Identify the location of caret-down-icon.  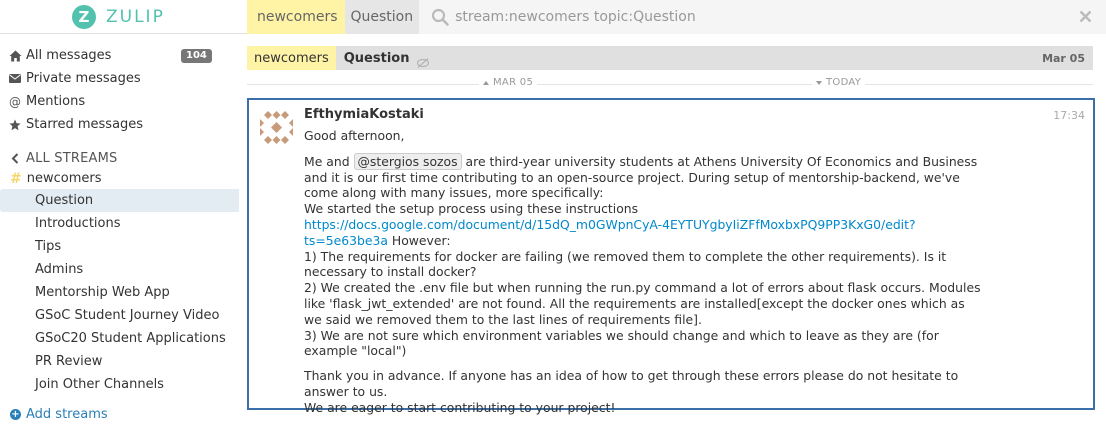
(819, 82).